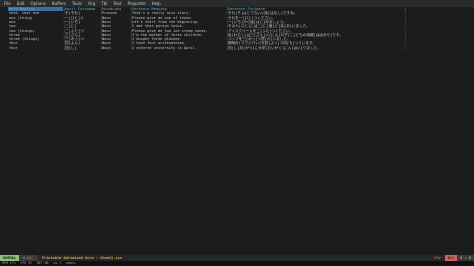 The image size is (474, 266). Describe the element at coordinates (237, 263) in the screenshot. I see `system-taskbar: MEM 27% CPU 3% NET 0B ws 1 emacs` at that location.